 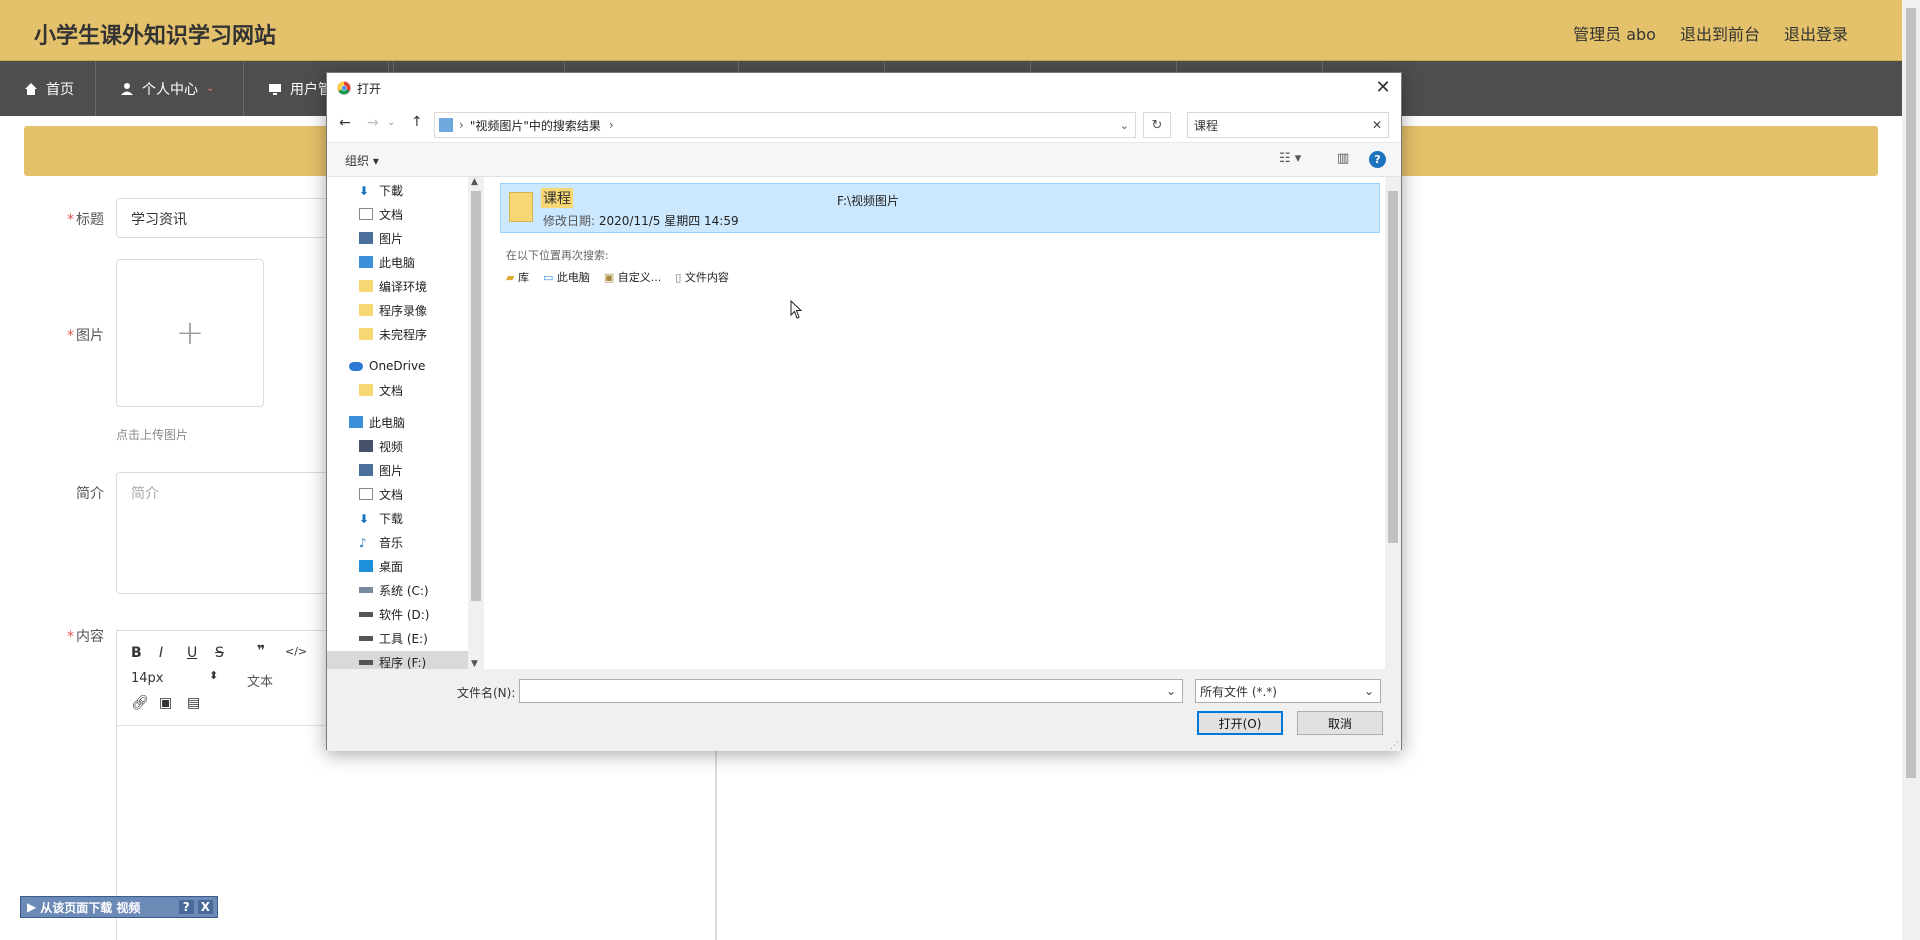 I want to click on content-label: * 内容, so click(x=85, y=637).